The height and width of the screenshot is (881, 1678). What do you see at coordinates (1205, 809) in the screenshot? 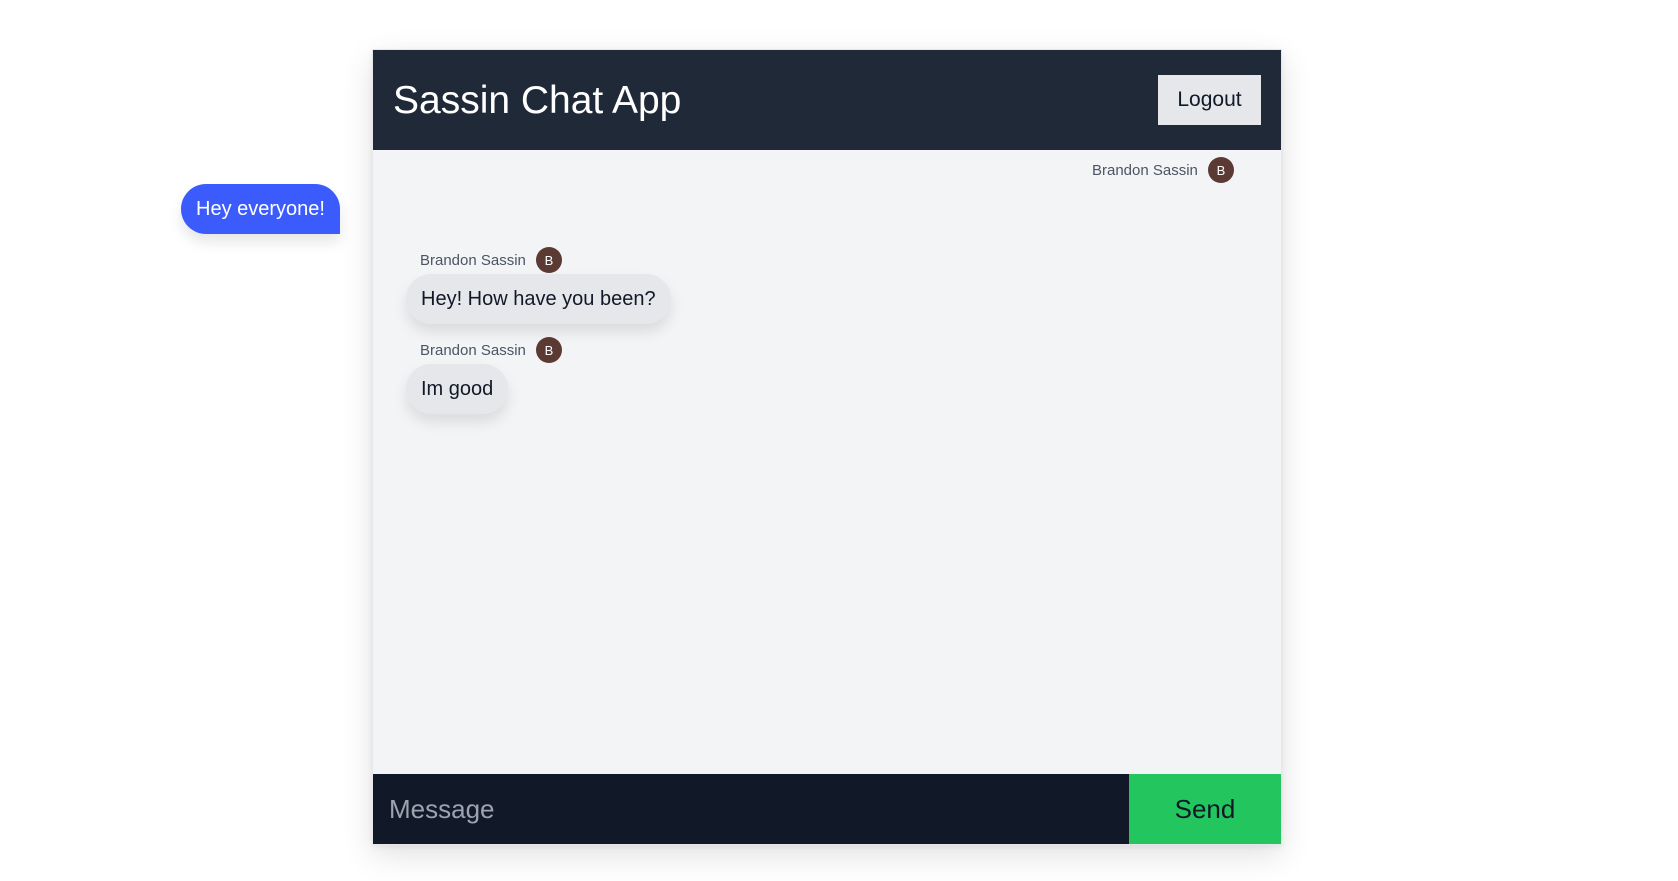
I see `send-button: Send` at bounding box center [1205, 809].